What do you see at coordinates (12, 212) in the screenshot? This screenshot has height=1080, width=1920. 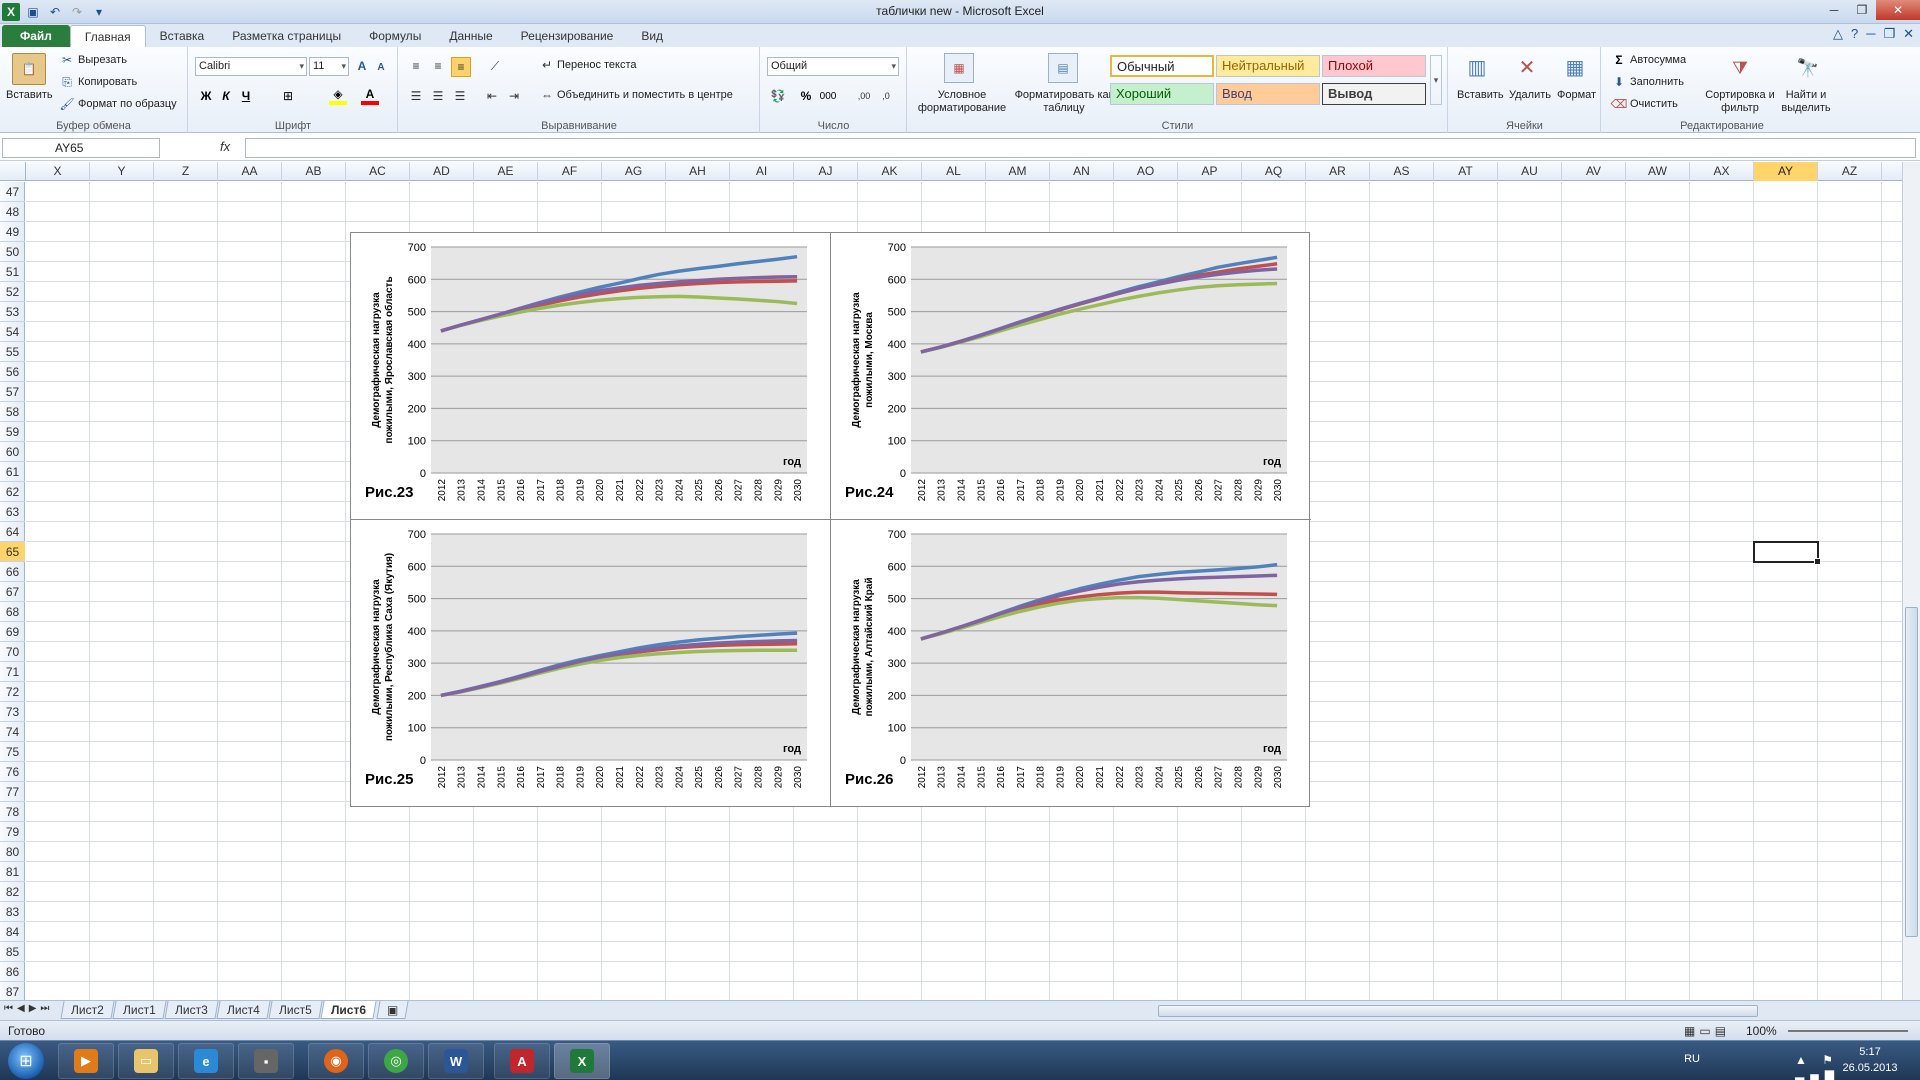 I see `row-header: 48` at bounding box center [12, 212].